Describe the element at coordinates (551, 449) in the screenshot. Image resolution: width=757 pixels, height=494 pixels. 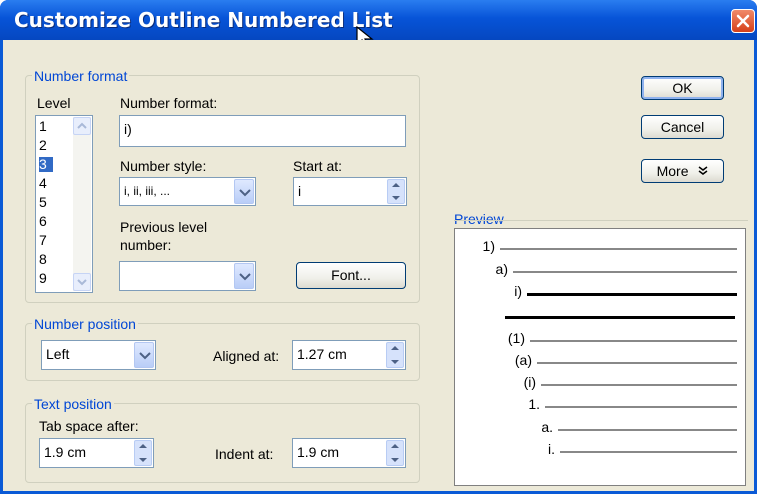
I see `preview-number-label: i.` at that location.